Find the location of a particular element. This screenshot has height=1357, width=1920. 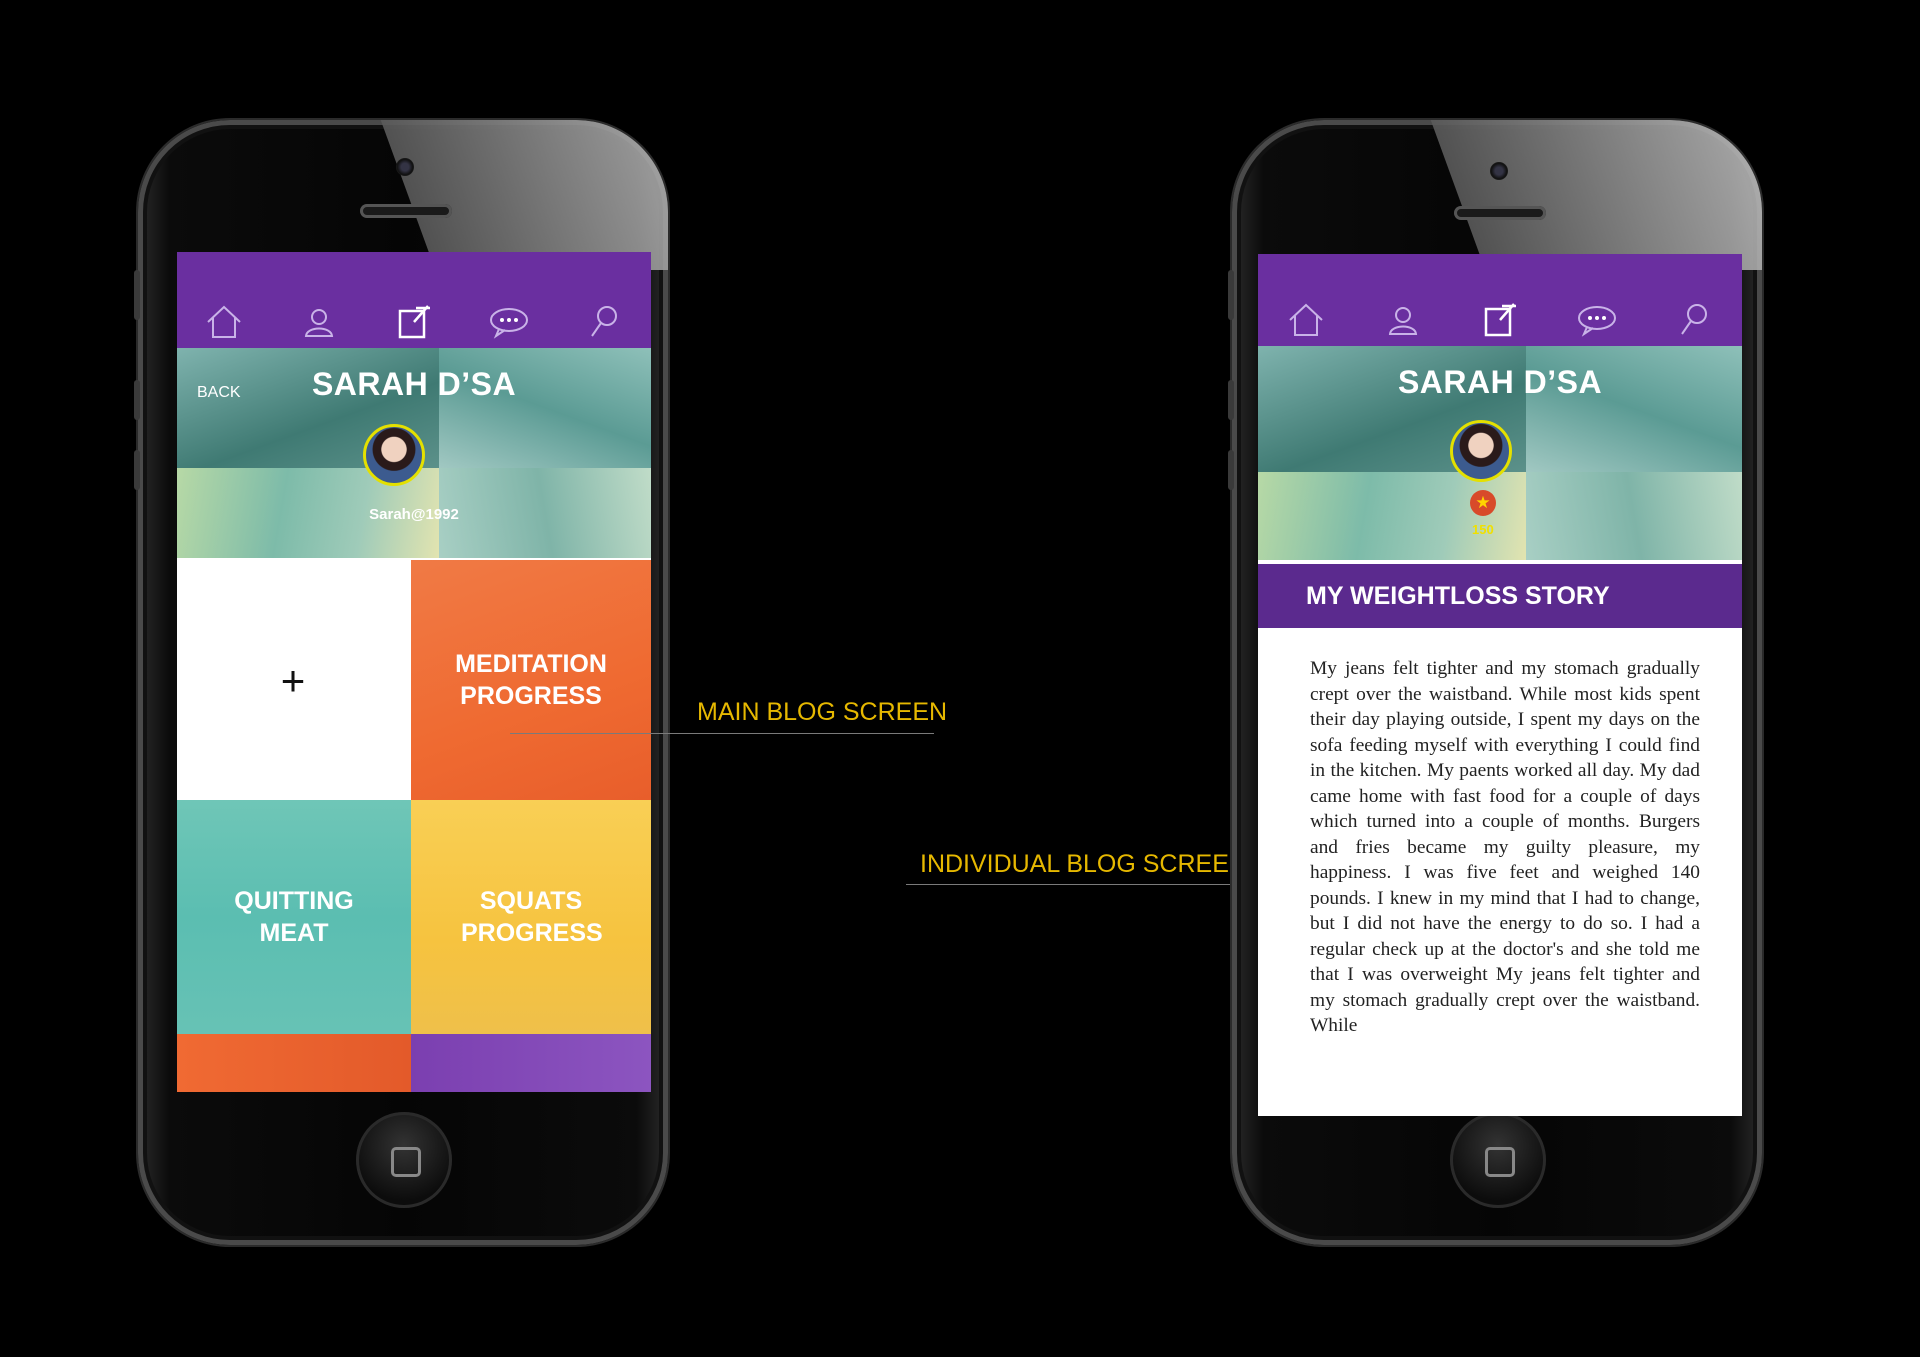

tile-squats-progress: SQUATS PROGRESS is located at coordinates (531, 917).